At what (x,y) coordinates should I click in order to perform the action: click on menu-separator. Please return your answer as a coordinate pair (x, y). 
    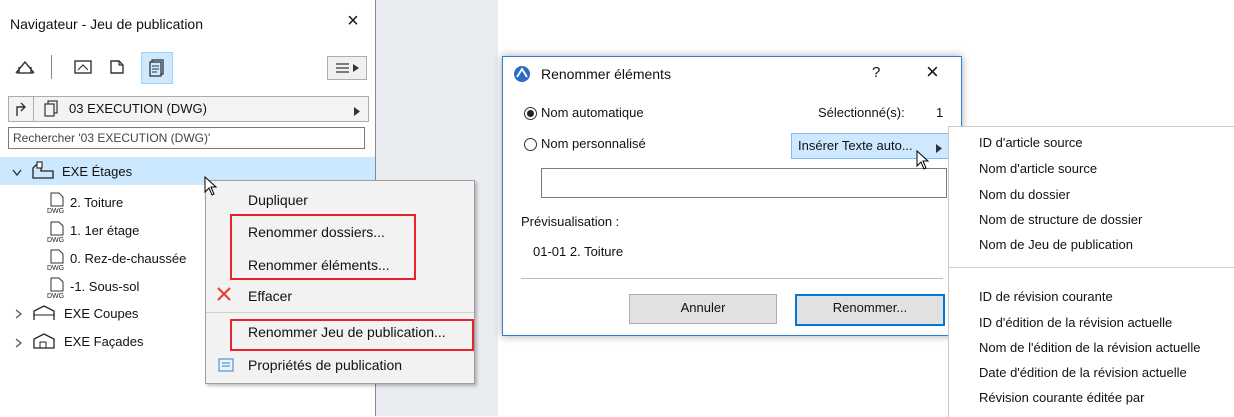
    Looking at the image, I should click on (340, 312).